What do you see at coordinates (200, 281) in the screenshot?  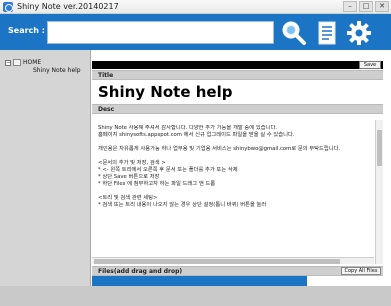 I see `files-progress-bar` at bounding box center [200, 281].